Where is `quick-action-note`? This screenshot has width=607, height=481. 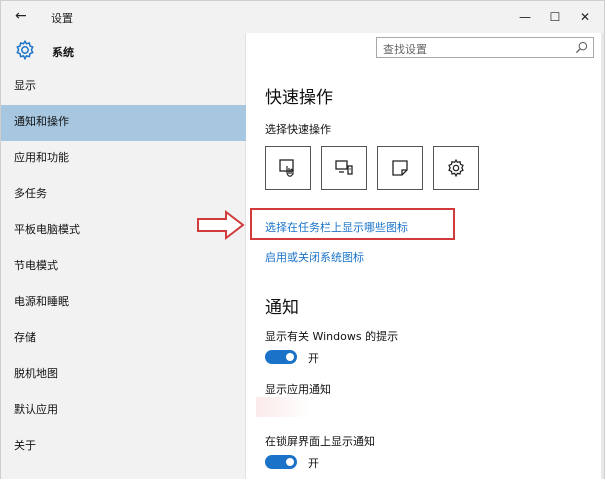 quick-action-note is located at coordinates (400, 168).